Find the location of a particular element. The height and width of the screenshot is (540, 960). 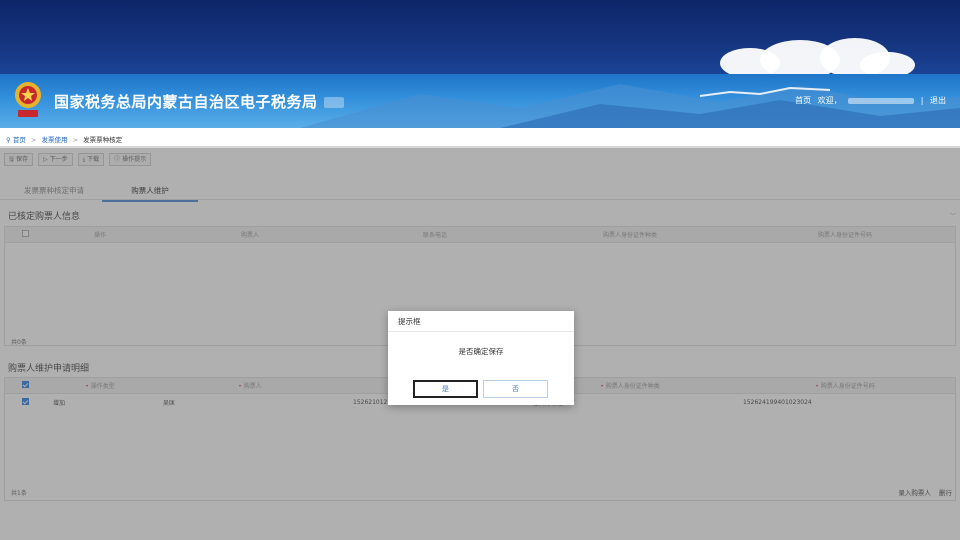

site-header: 国家税务总局内蒙古自治区电子税务局 首页 欢迎， | 退出 is located at coordinates (480, 101).